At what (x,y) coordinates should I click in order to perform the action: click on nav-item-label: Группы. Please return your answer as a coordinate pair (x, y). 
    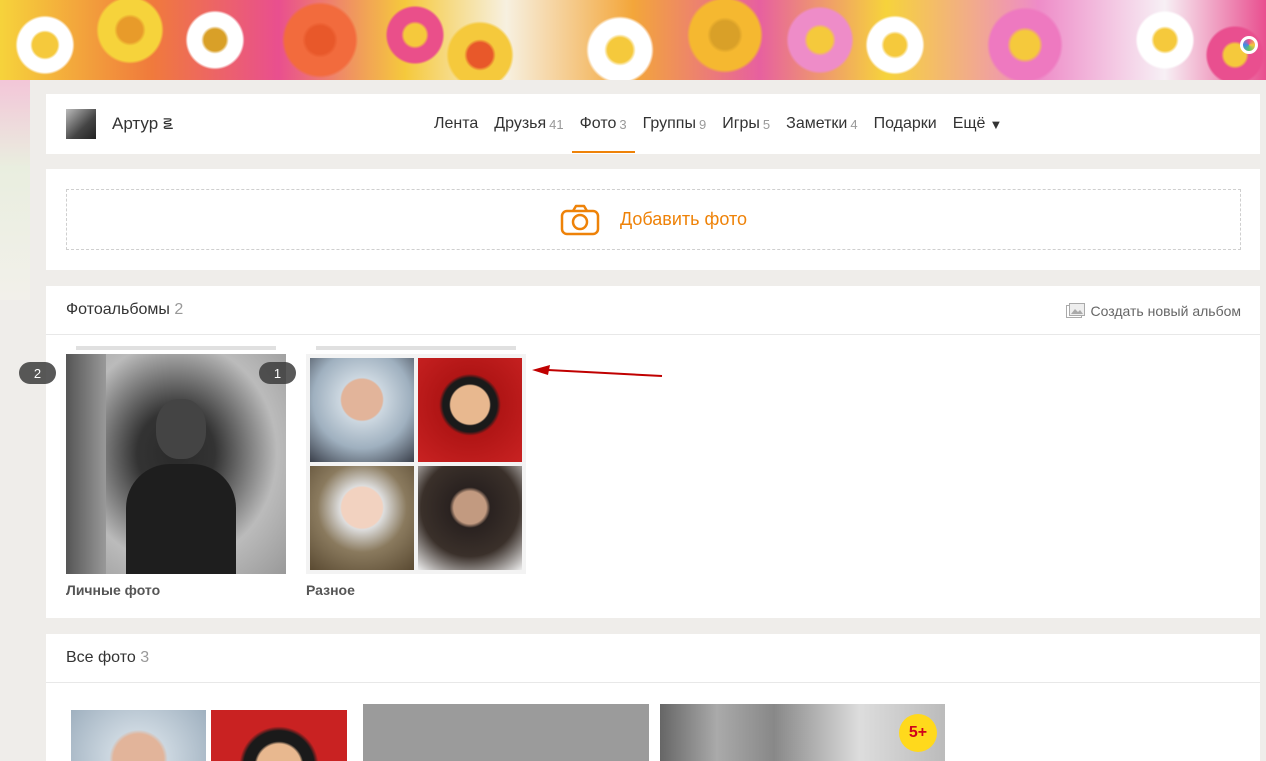
    Looking at the image, I should click on (669, 123).